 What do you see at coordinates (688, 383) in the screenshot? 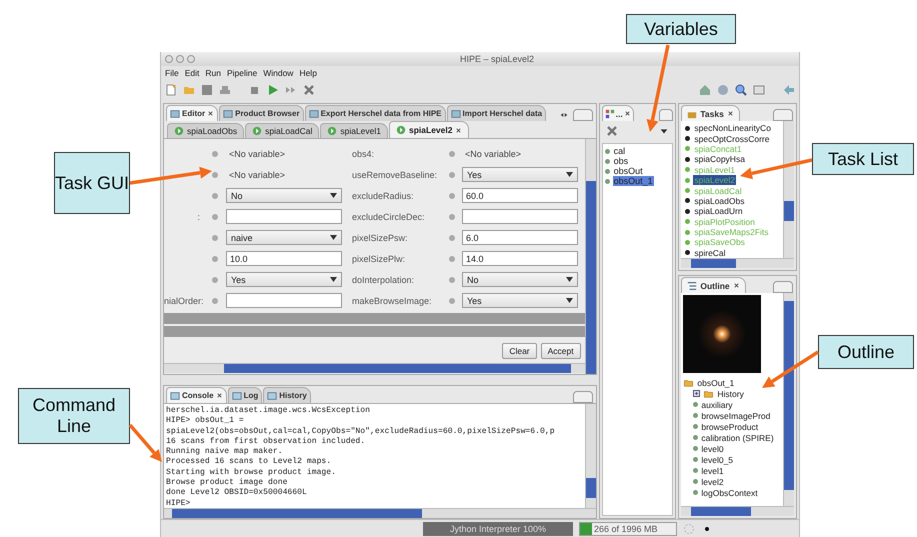
I see `open-folder-icon` at bounding box center [688, 383].